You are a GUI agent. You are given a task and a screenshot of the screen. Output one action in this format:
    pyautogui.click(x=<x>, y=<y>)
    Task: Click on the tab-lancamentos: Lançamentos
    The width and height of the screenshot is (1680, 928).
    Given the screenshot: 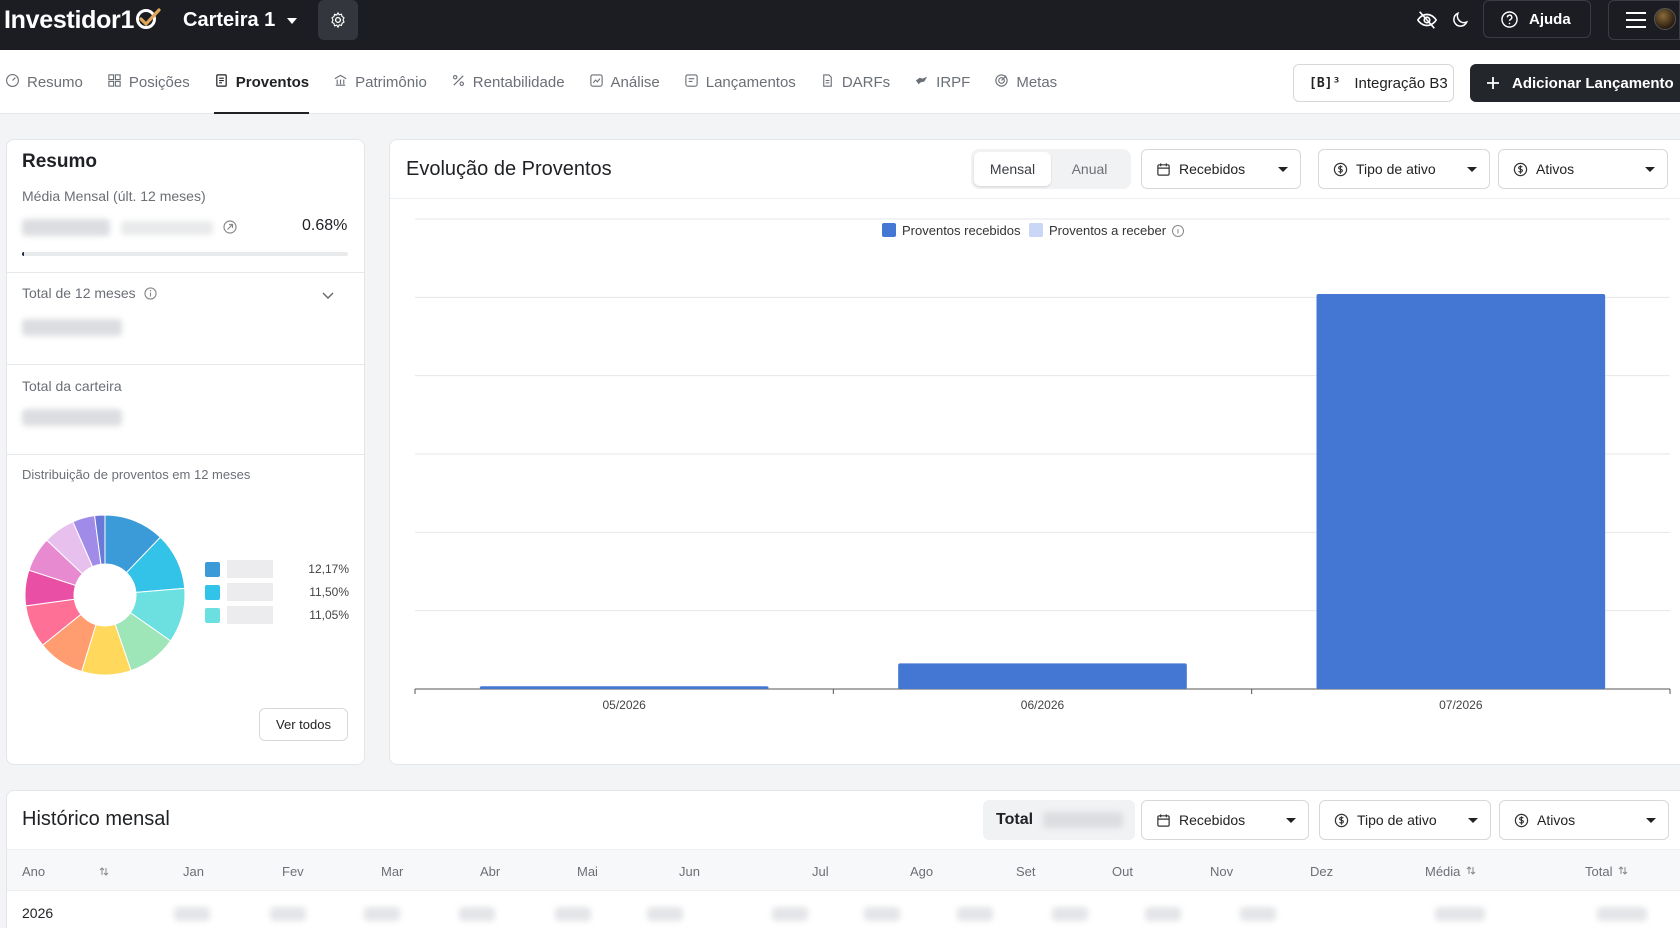 What is the action you would take?
    pyautogui.click(x=740, y=82)
    